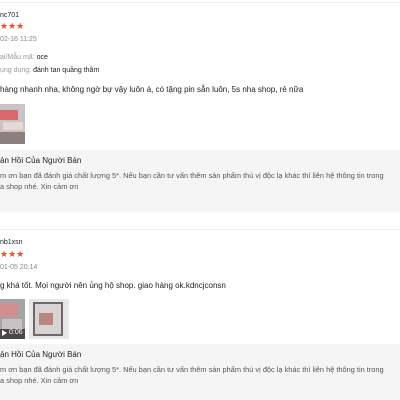 This screenshot has width=400, height=400. What do you see at coordinates (19, 267) in the screenshot?
I see `review-datetime: 01-05 20:14` at bounding box center [19, 267].